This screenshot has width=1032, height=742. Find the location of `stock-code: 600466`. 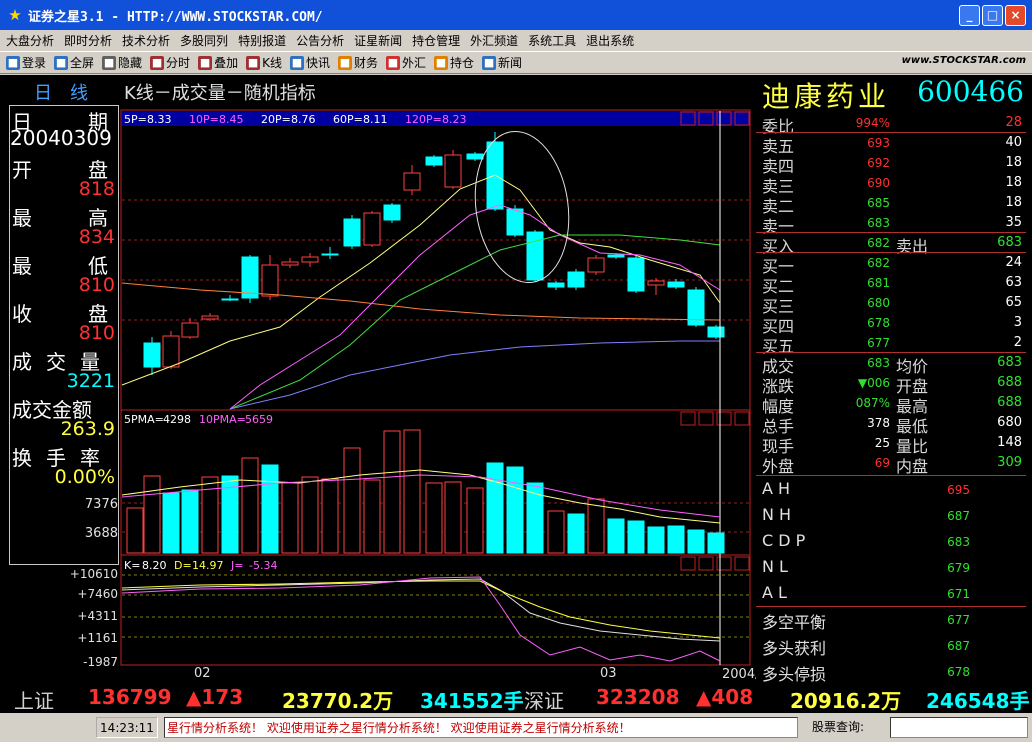

stock-code: 600466 is located at coordinates (970, 91).